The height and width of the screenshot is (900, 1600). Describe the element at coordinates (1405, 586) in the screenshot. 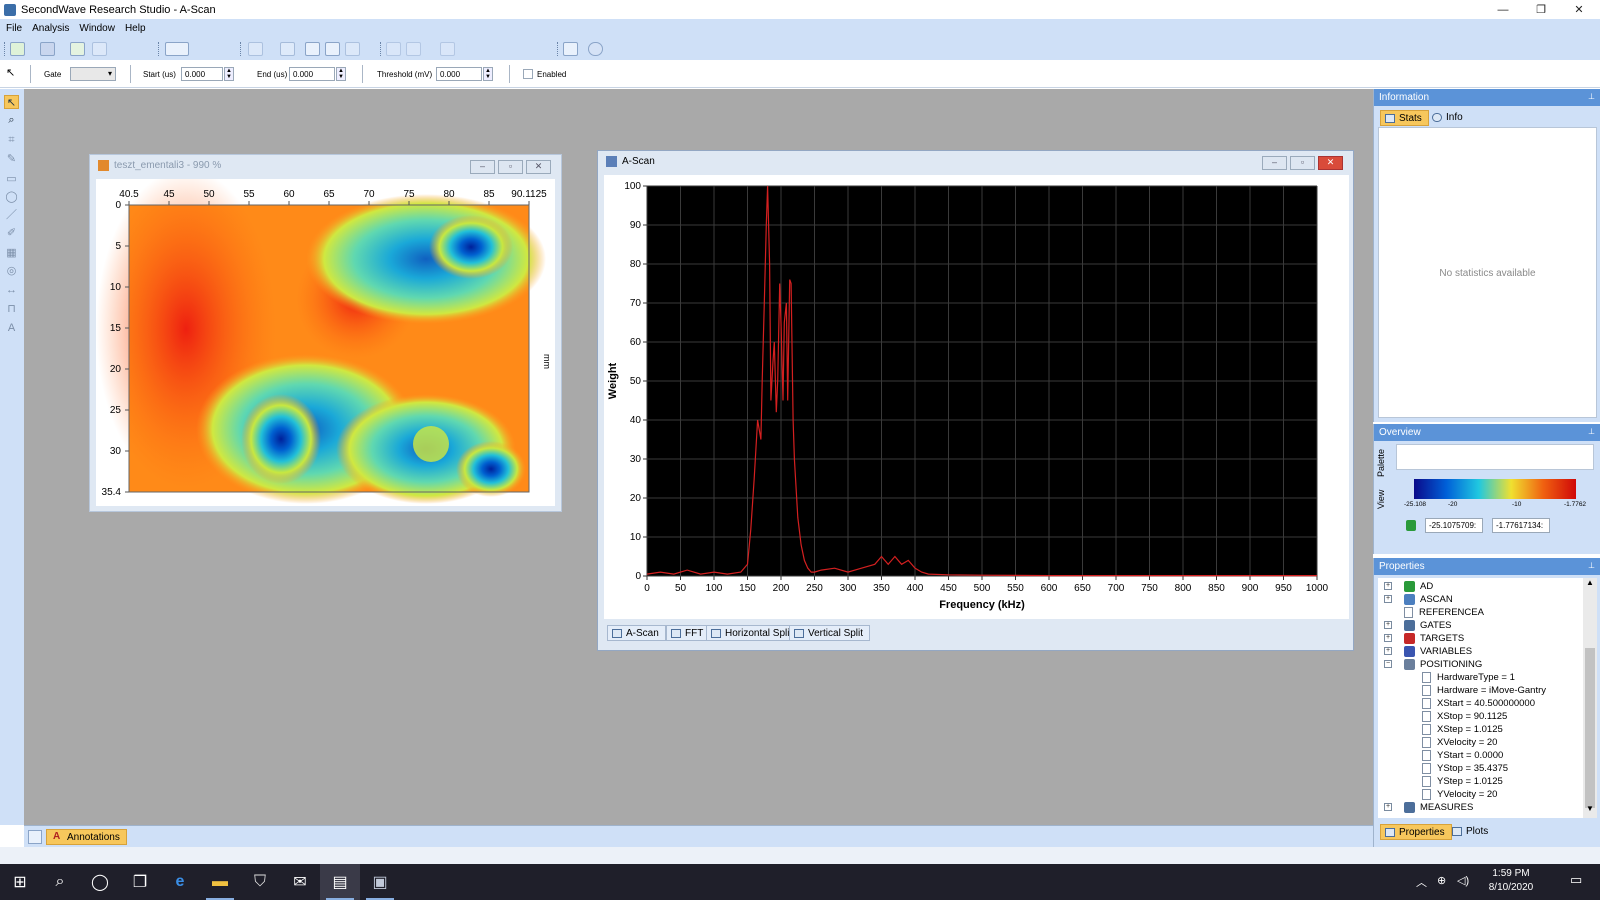

I see `tree-node: + AD` at that location.